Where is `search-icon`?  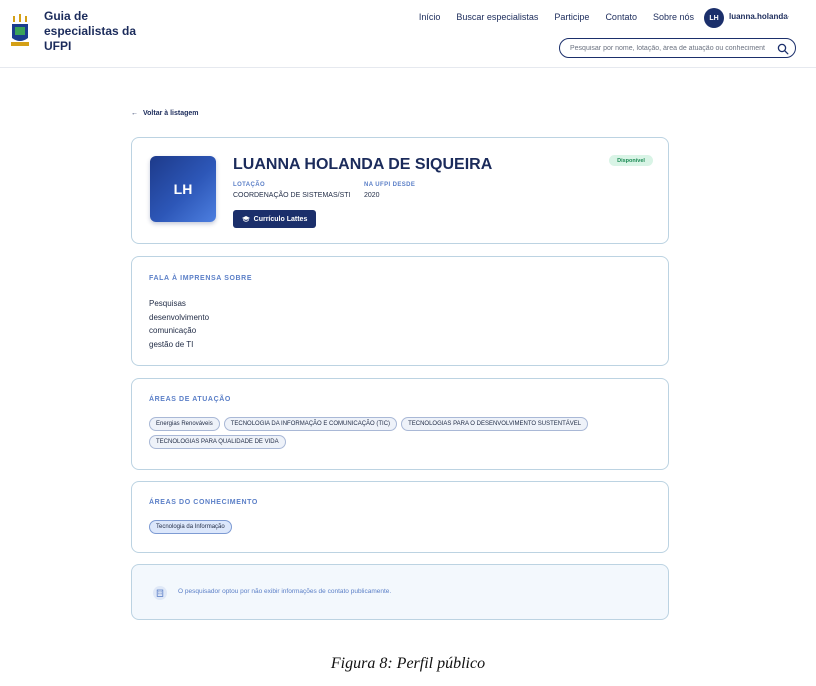
search-icon is located at coordinates (783, 49).